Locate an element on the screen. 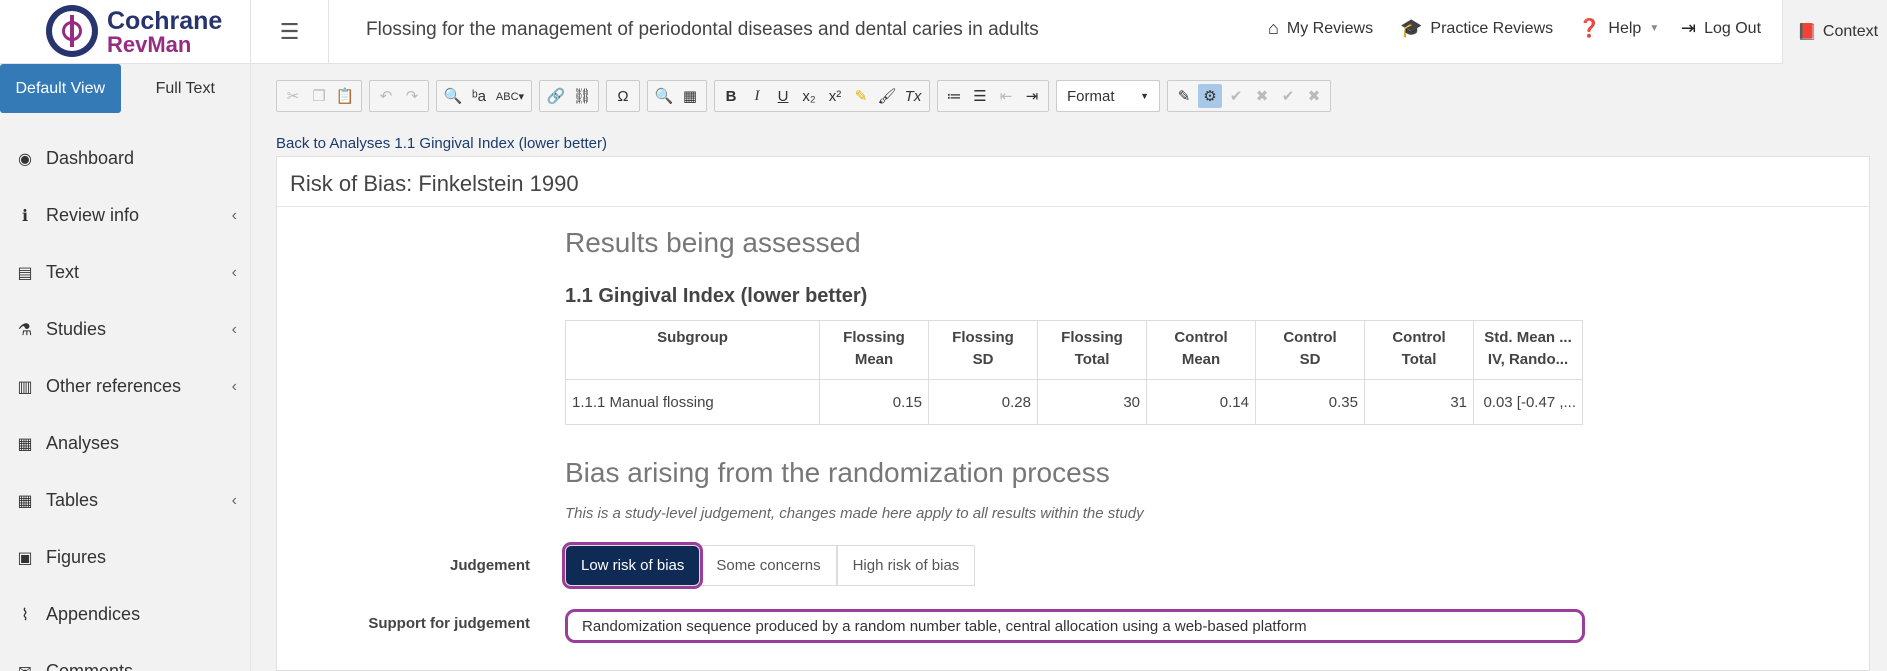 Image resolution: width=1887 pixels, height=671 pixels. copy-icon: ❐ is located at coordinates (319, 96).